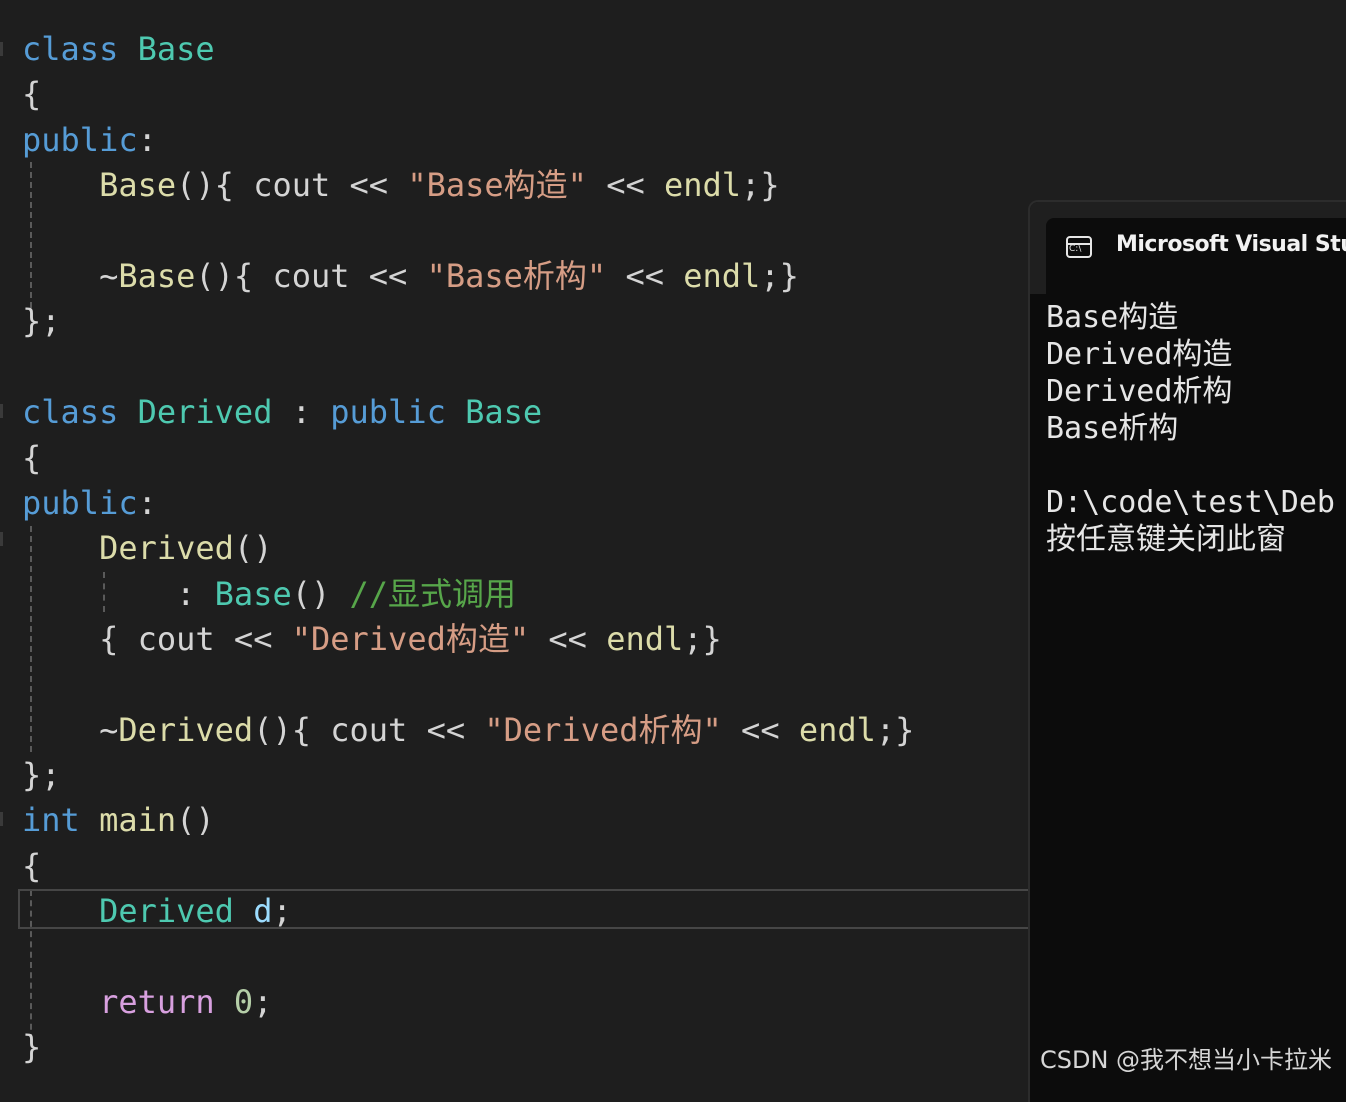 This screenshot has height=1102, width=1346. Describe the element at coordinates (1139, 354) in the screenshot. I see `console-output-line: Derived构造` at that location.